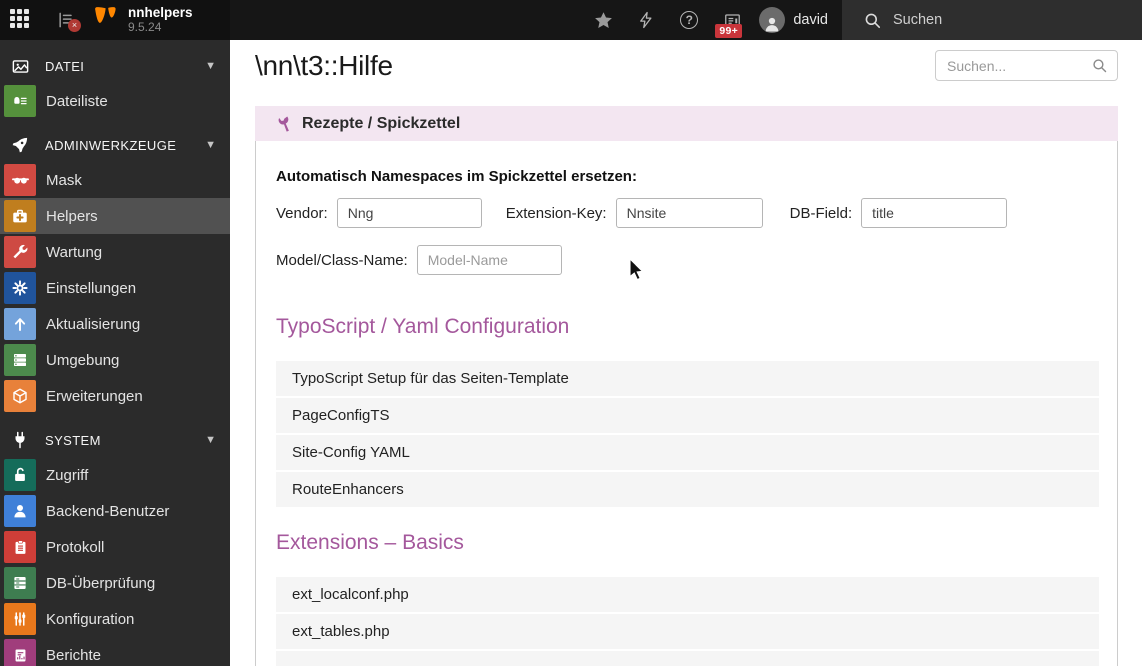 The image size is (1142, 666). Describe the element at coordinates (20, 101) in the screenshot. I see `filelist-icon` at that location.